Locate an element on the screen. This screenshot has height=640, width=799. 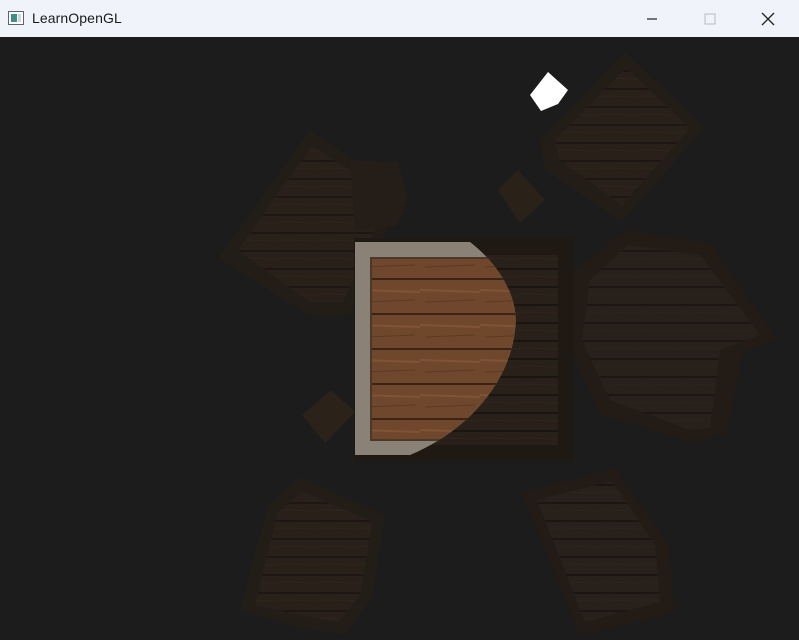
close-button is located at coordinates (768, 18).